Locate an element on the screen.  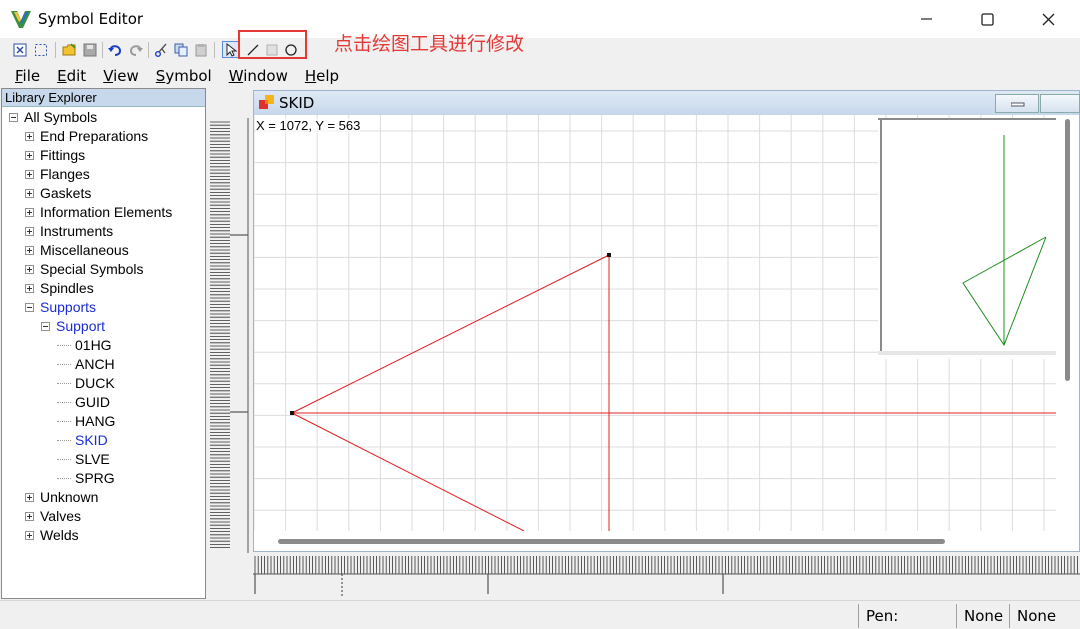
redo-icon is located at coordinates (136, 50).